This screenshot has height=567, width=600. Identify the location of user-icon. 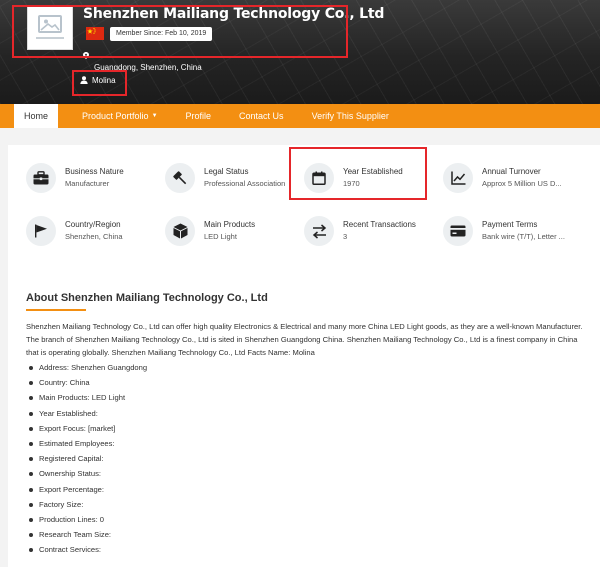
(84, 80).